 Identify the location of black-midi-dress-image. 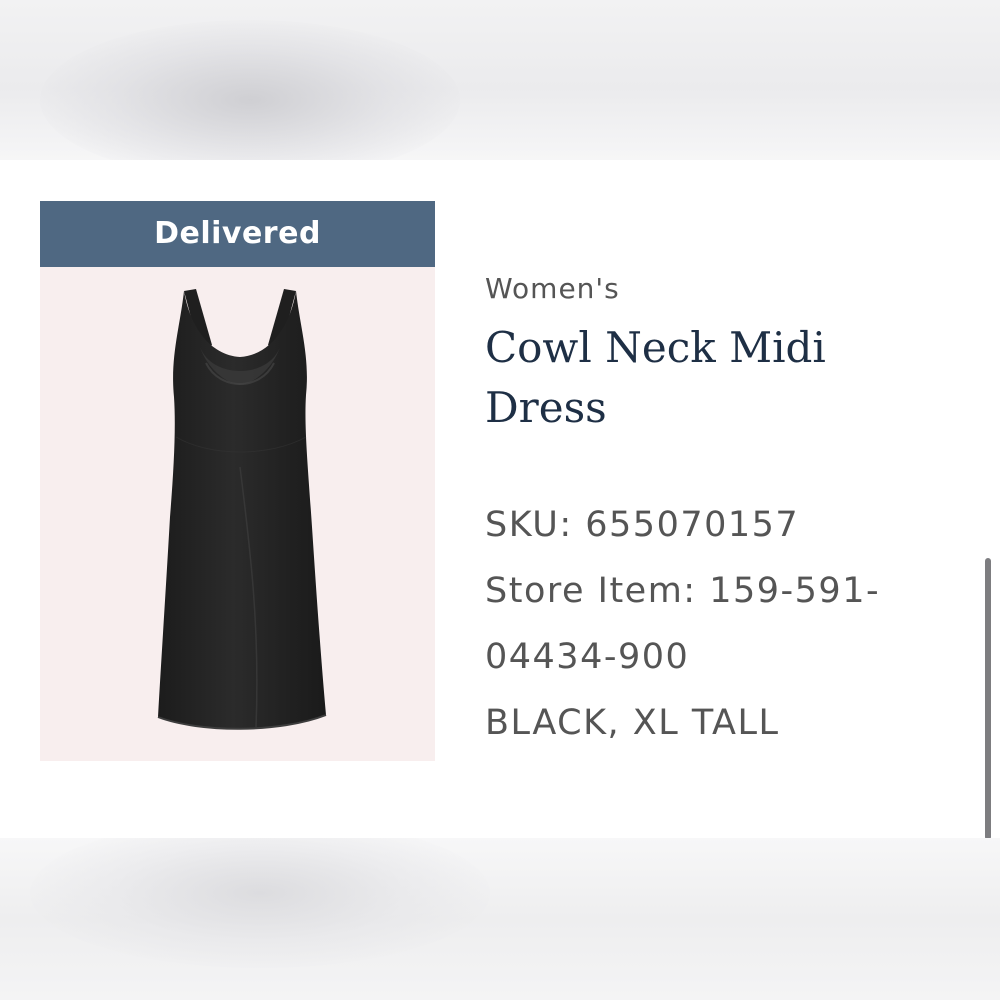
(242, 509).